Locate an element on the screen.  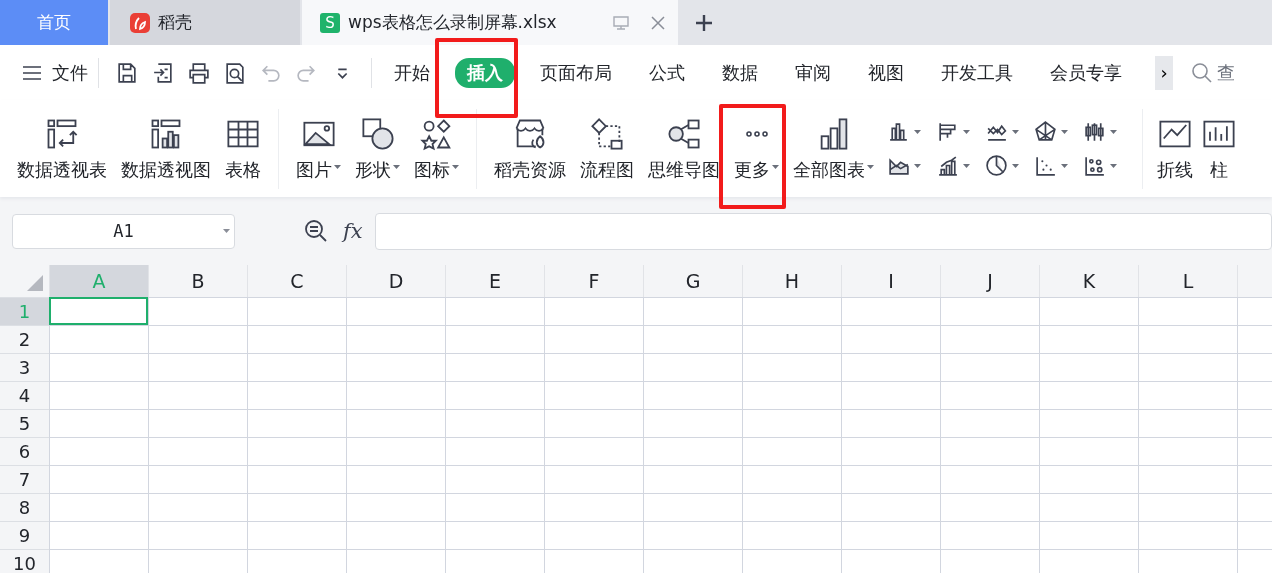
column-header: D is located at coordinates (395, 281).